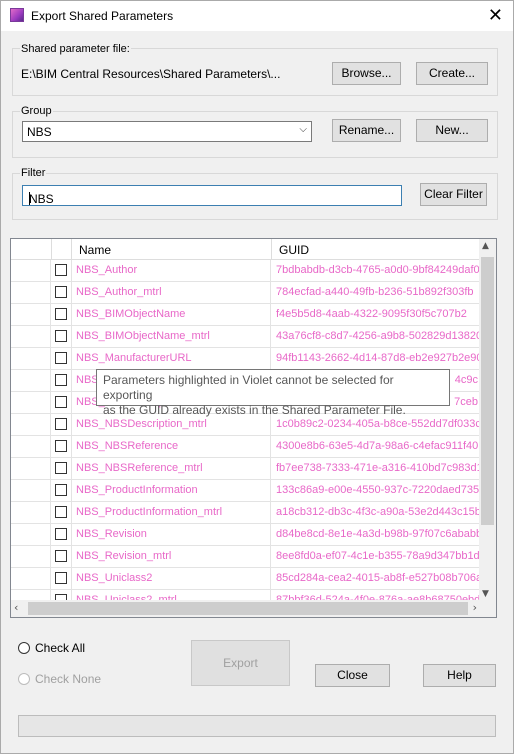 The image size is (514, 754). I want to click on horizontal-scrollbar: ‹ ›, so click(245, 608).